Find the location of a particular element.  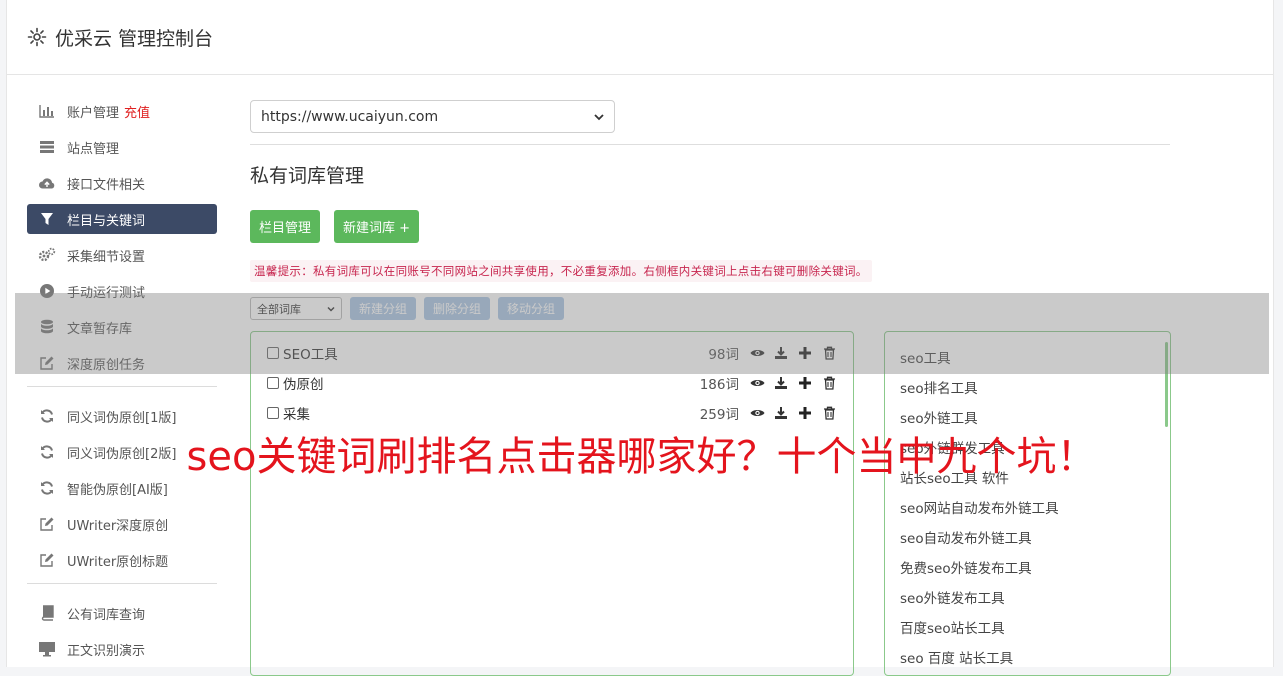

sidebar-item-synonym-v1: 同义词伪原创[1版] is located at coordinates (122, 416).